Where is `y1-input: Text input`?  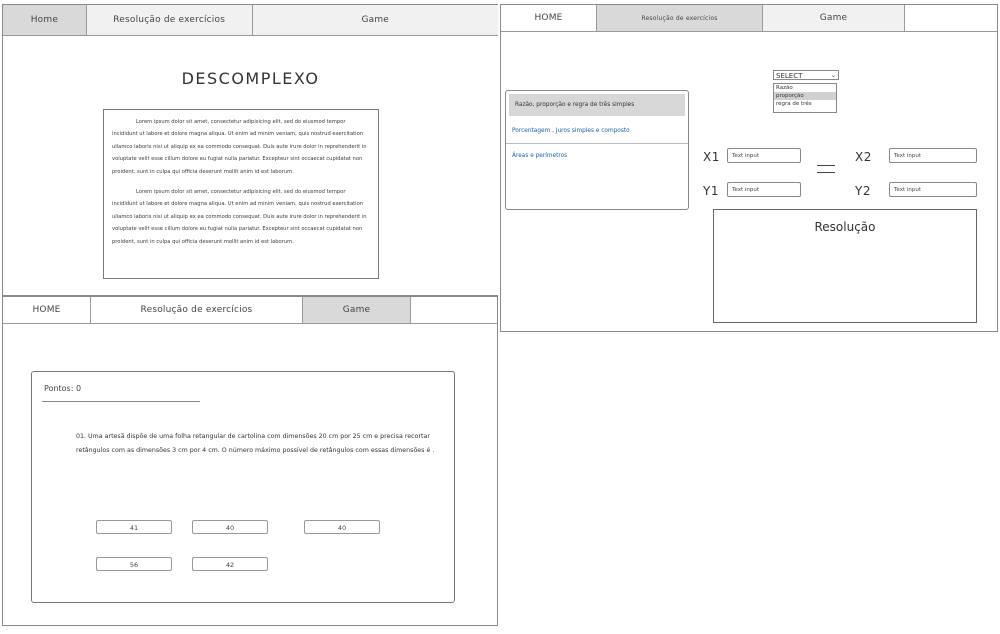 y1-input: Text input is located at coordinates (764, 189).